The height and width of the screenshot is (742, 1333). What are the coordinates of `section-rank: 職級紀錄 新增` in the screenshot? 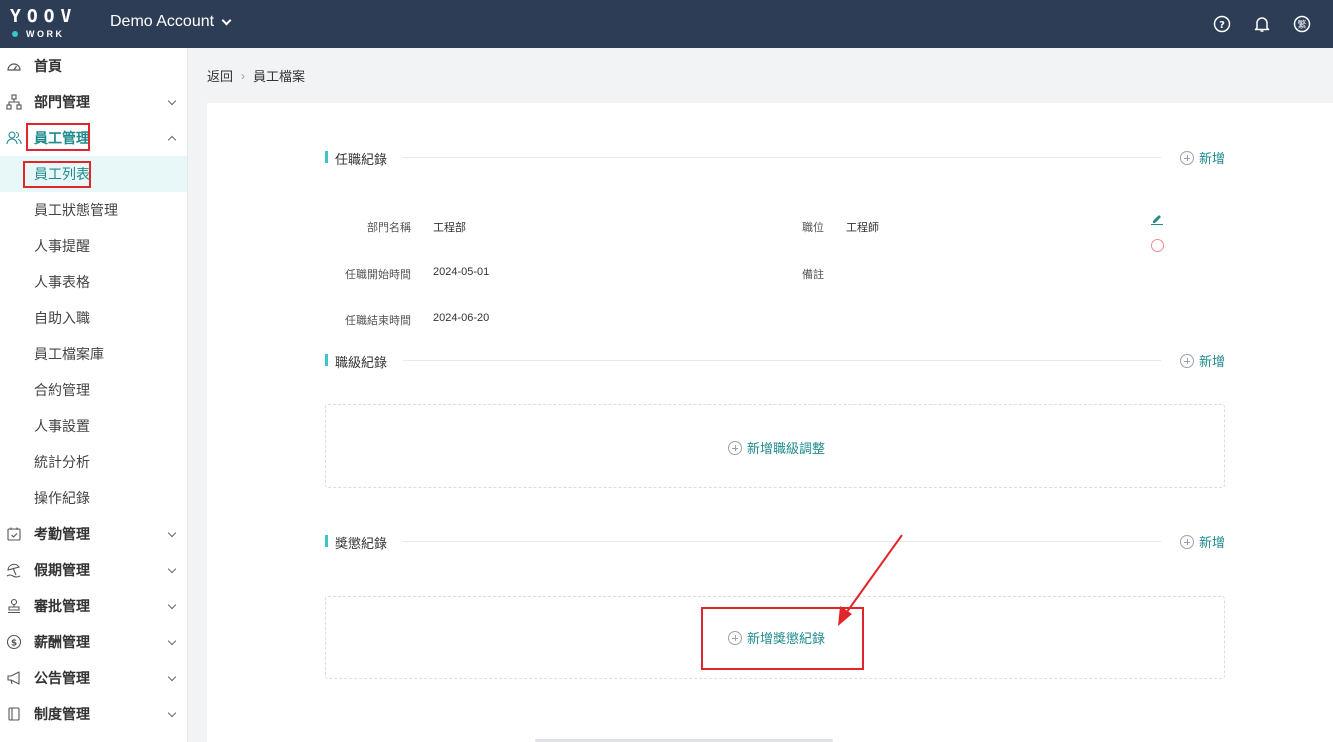 It's located at (775, 361).